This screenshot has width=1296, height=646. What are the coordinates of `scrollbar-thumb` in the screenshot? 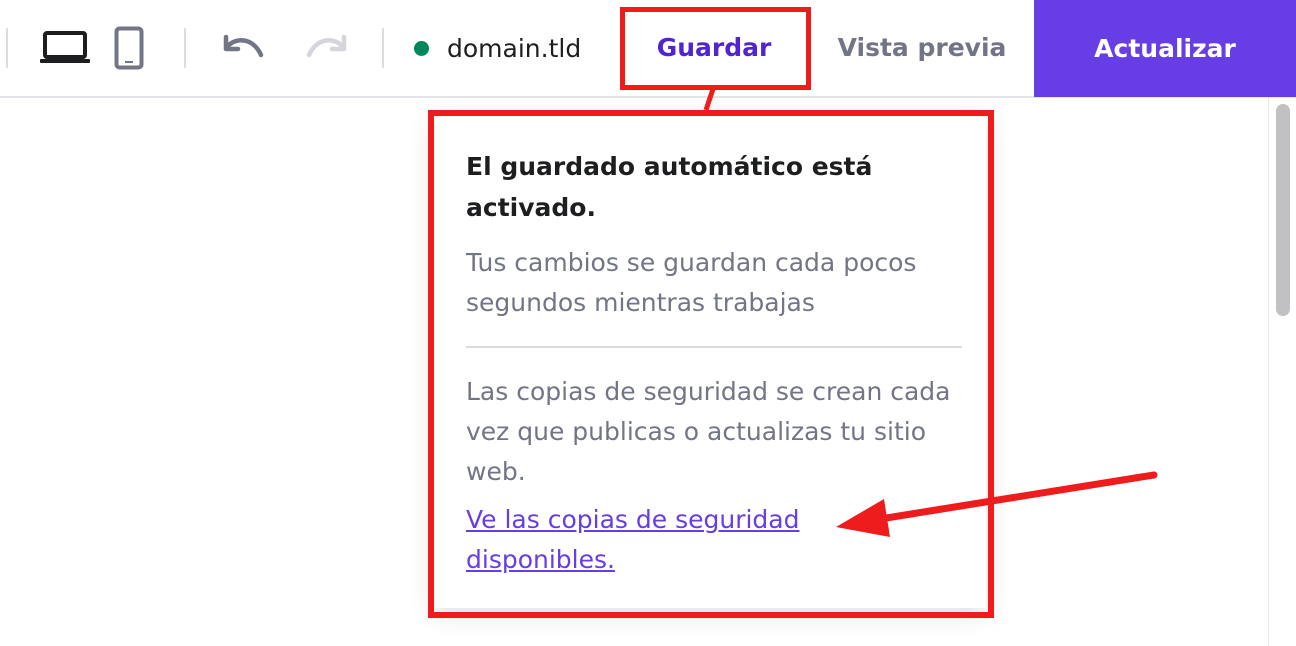 It's located at (1283, 210).